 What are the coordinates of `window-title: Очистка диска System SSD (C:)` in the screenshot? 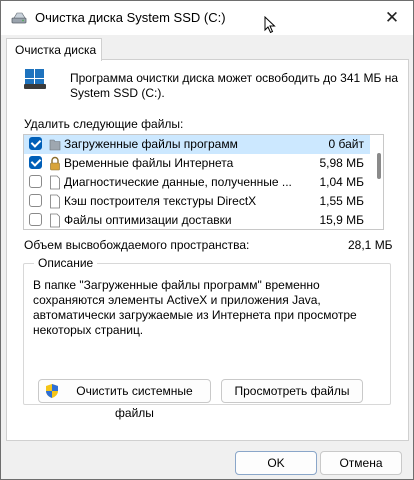 It's located at (130, 17).